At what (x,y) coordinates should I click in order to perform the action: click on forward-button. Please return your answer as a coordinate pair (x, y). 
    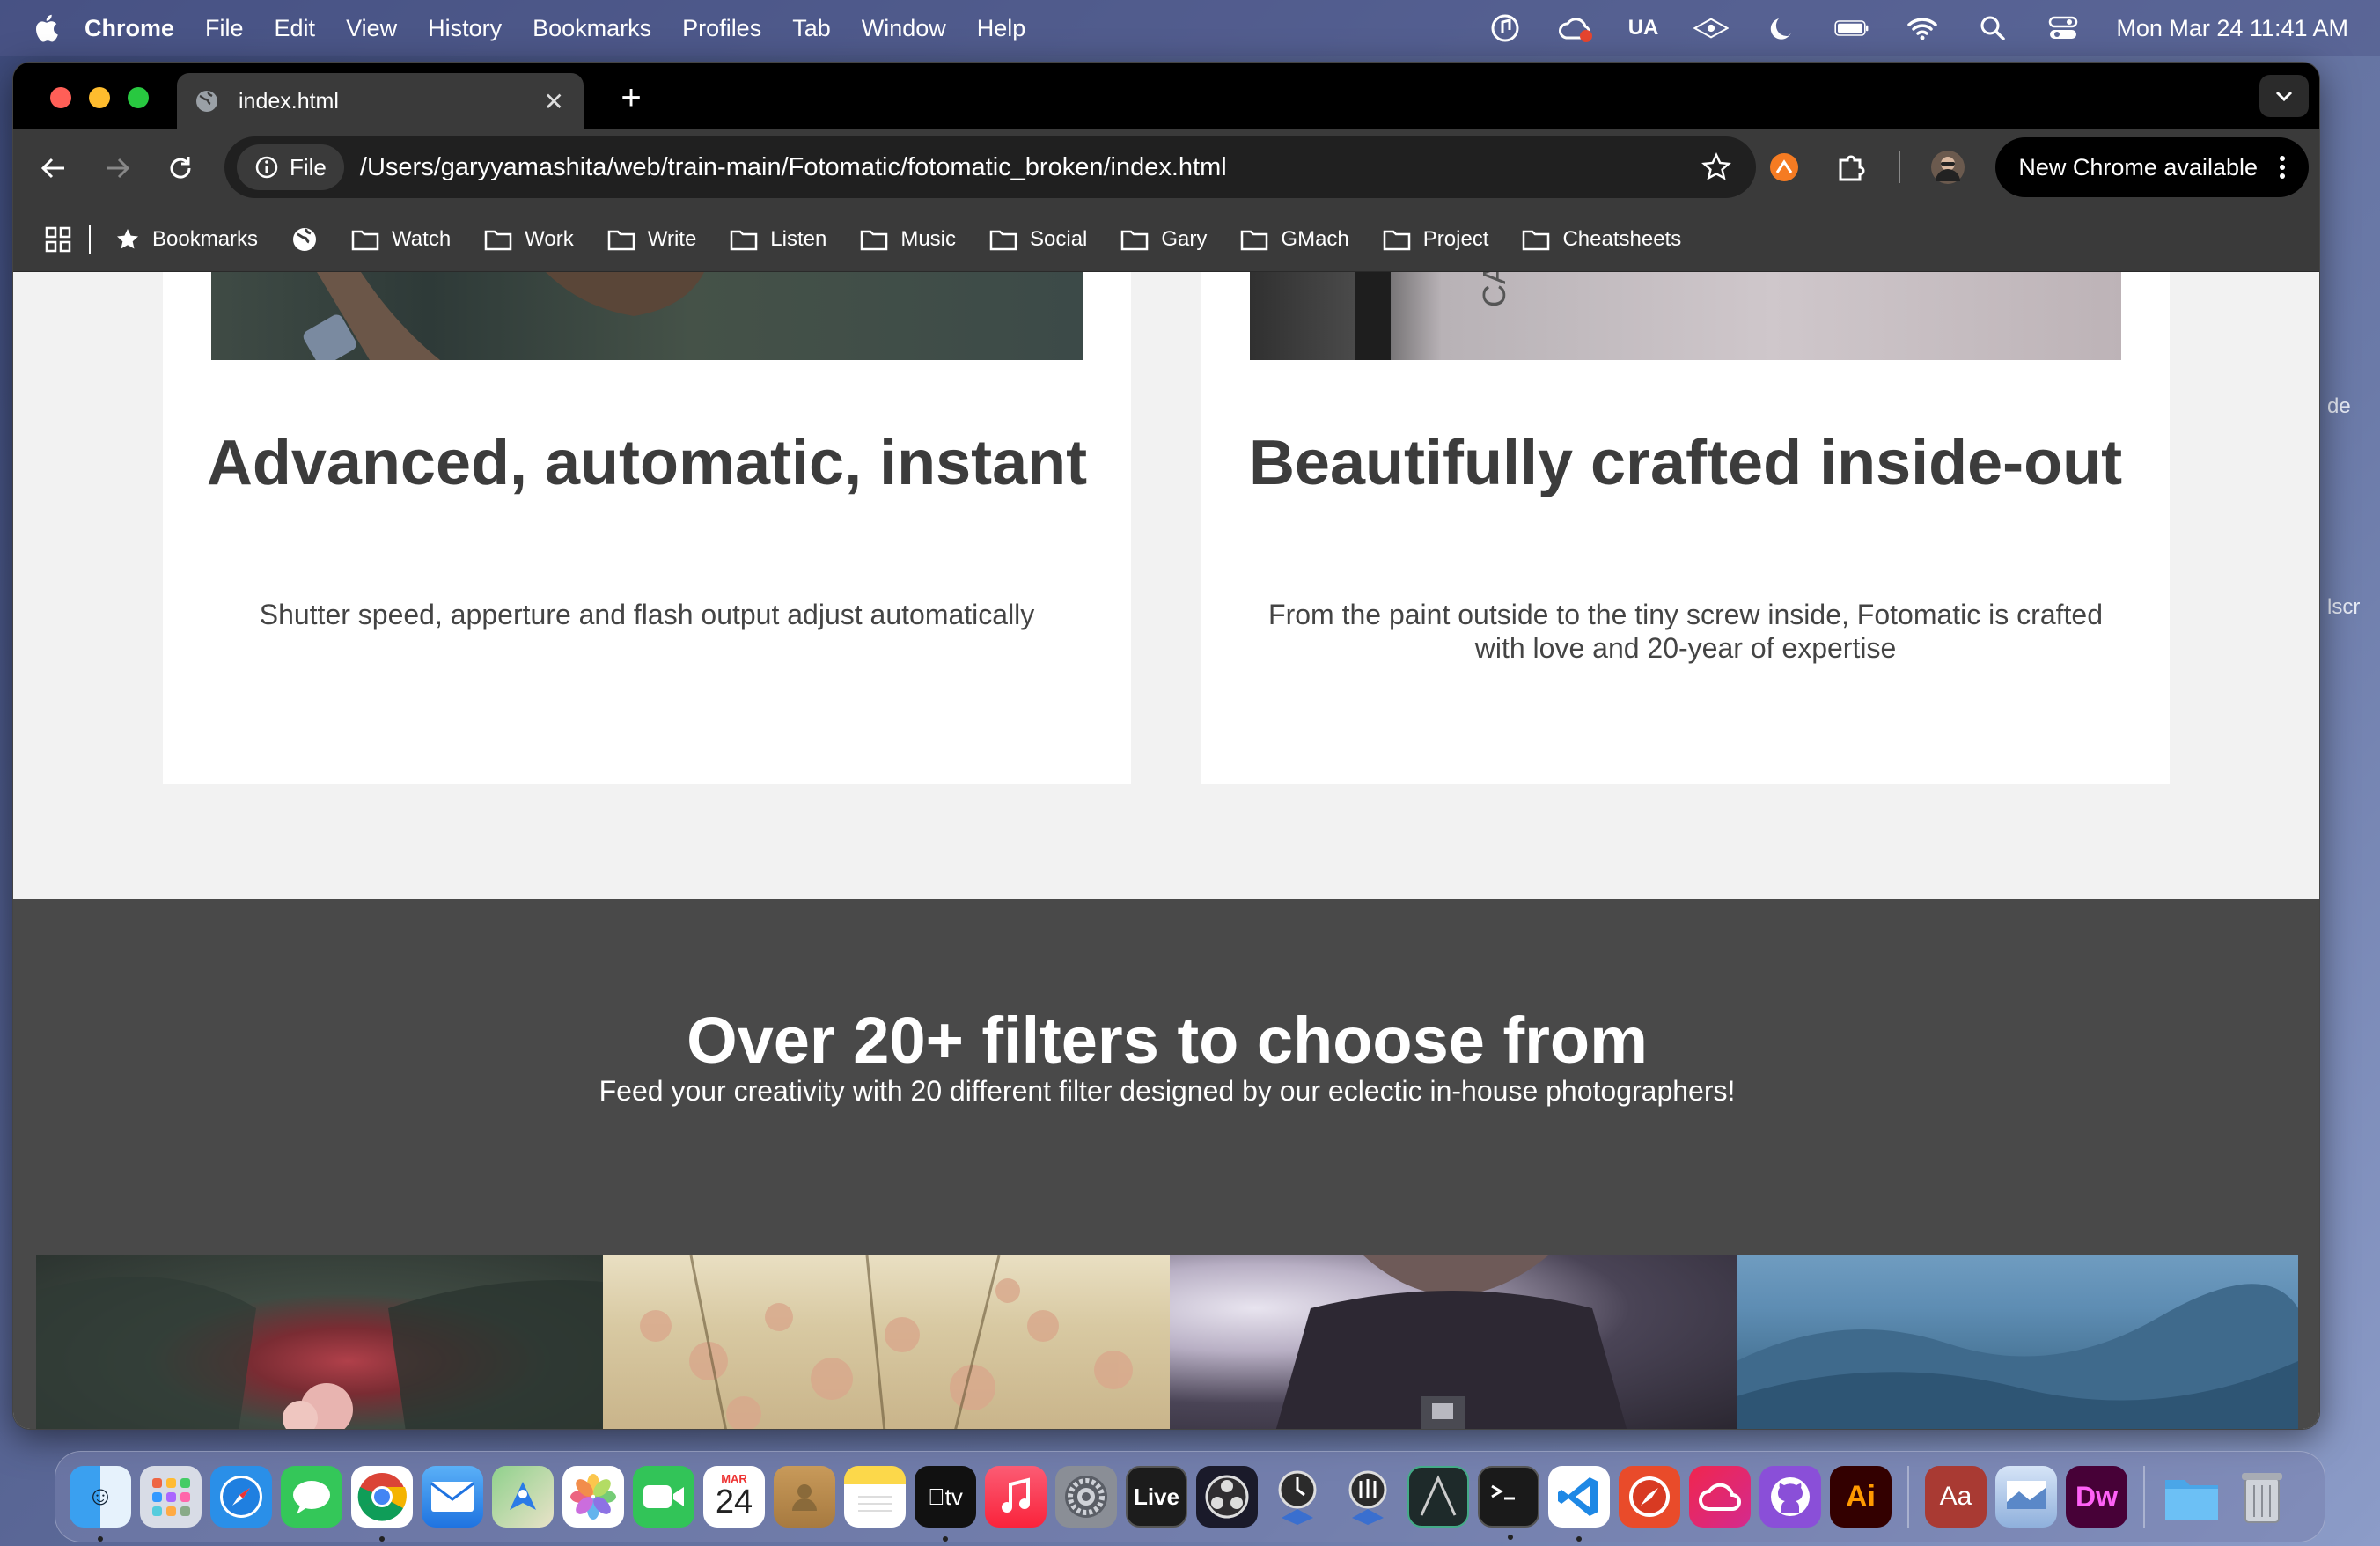
    Looking at the image, I should click on (117, 168).